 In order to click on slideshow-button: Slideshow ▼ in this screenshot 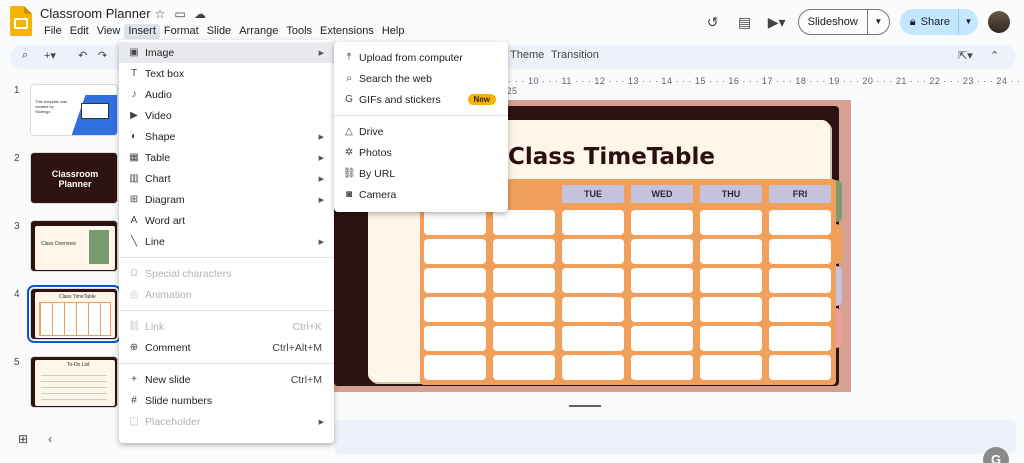, I will do `click(843, 22)`.